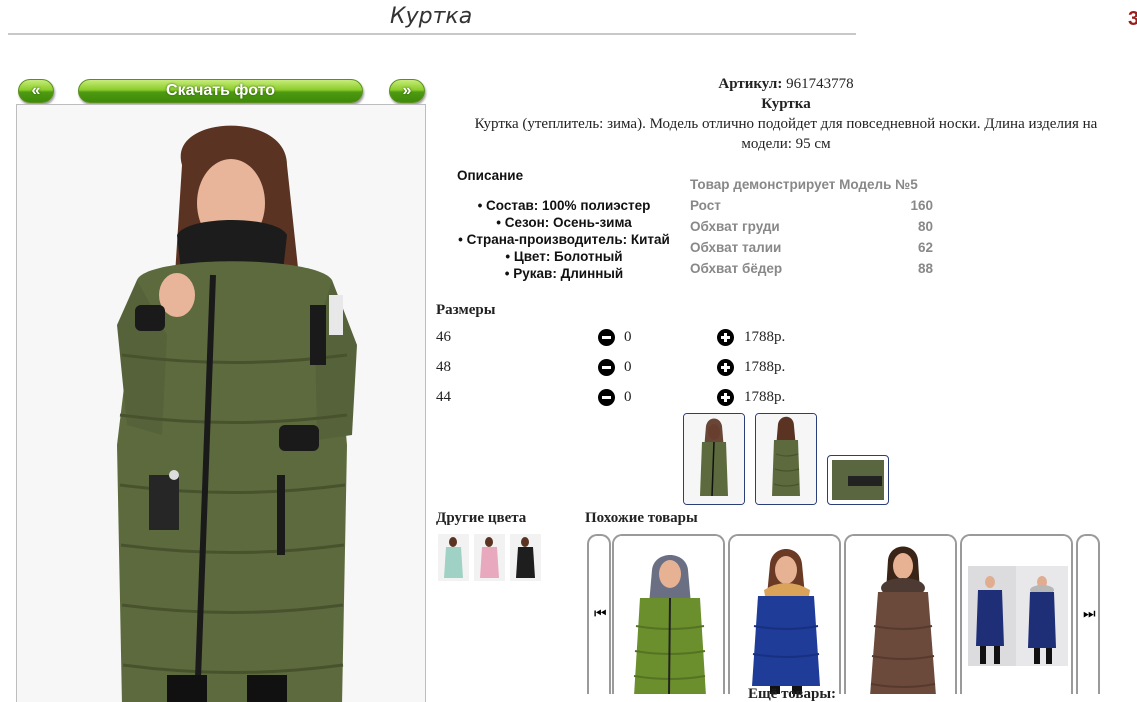  What do you see at coordinates (564, 205) in the screenshot?
I see `description-item: Состав: 100% полиэстер` at bounding box center [564, 205].